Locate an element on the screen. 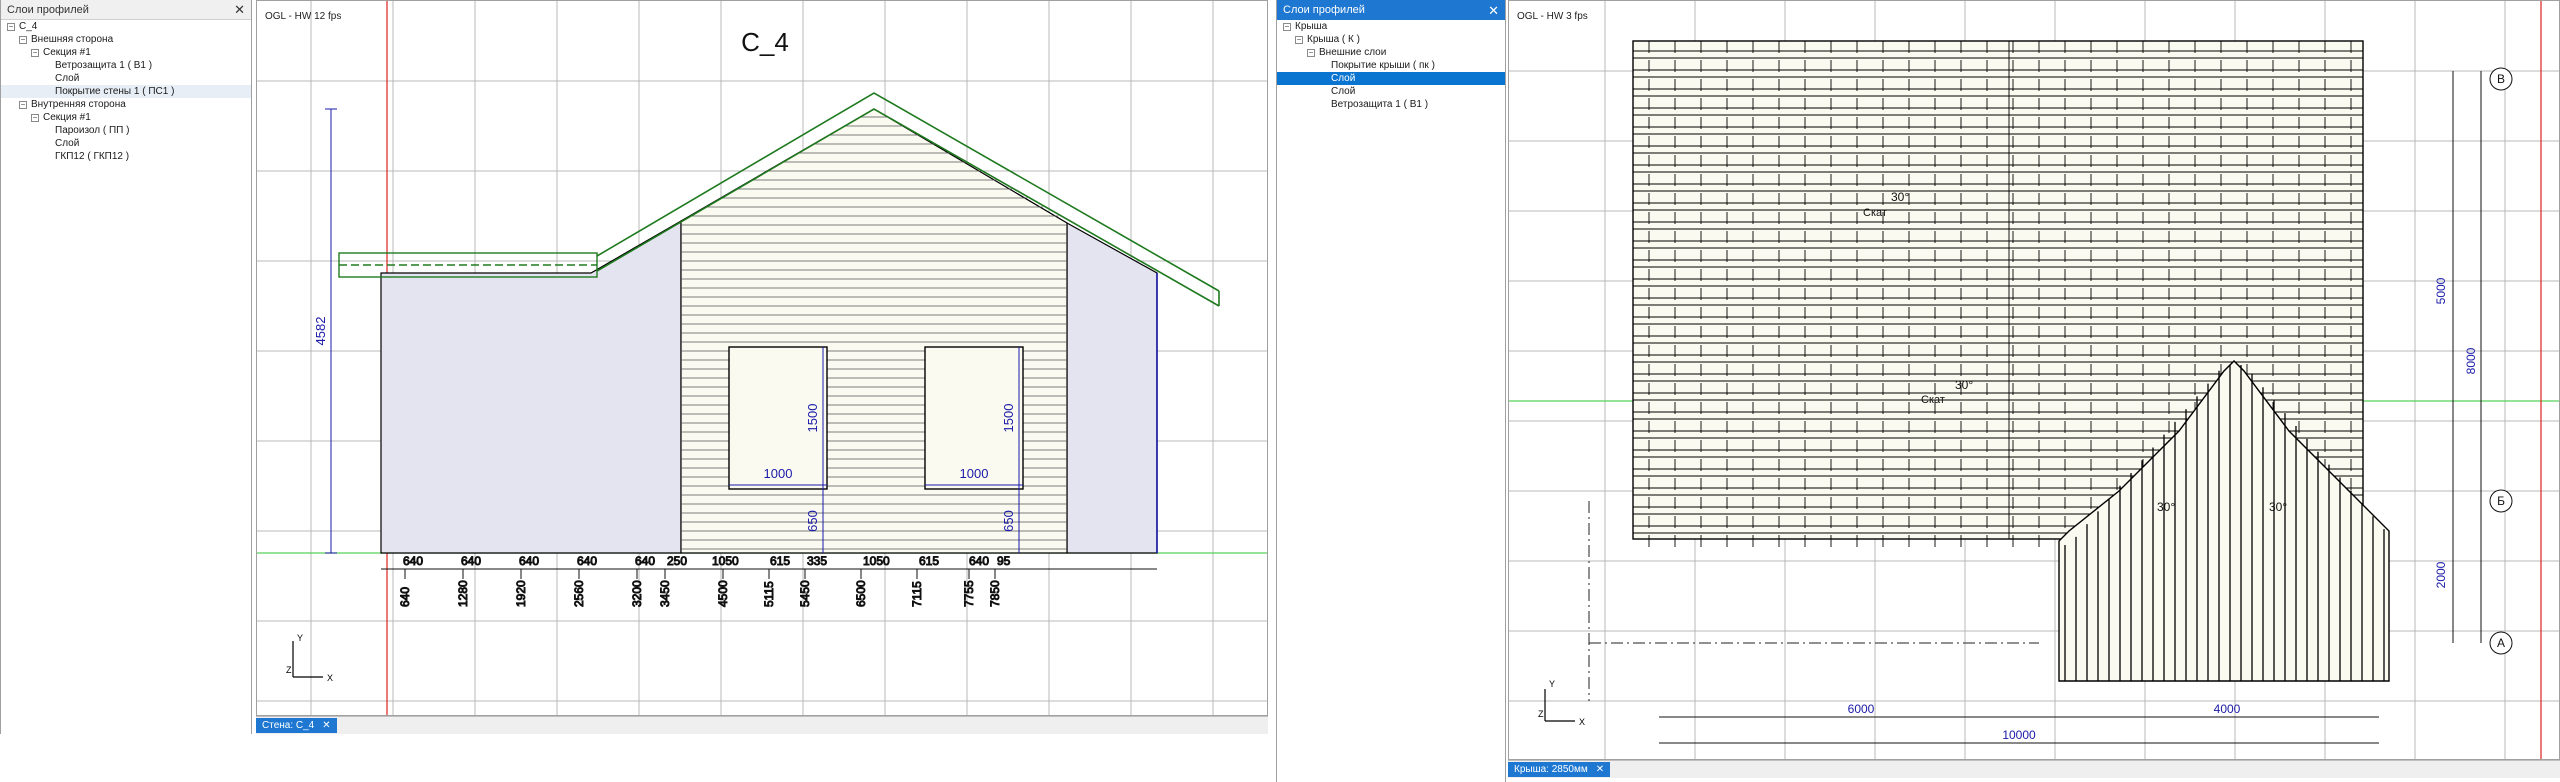 This screenshot has width=2560, height=782. bottom-dim-label: 335 is located at coordinates (817, 561).